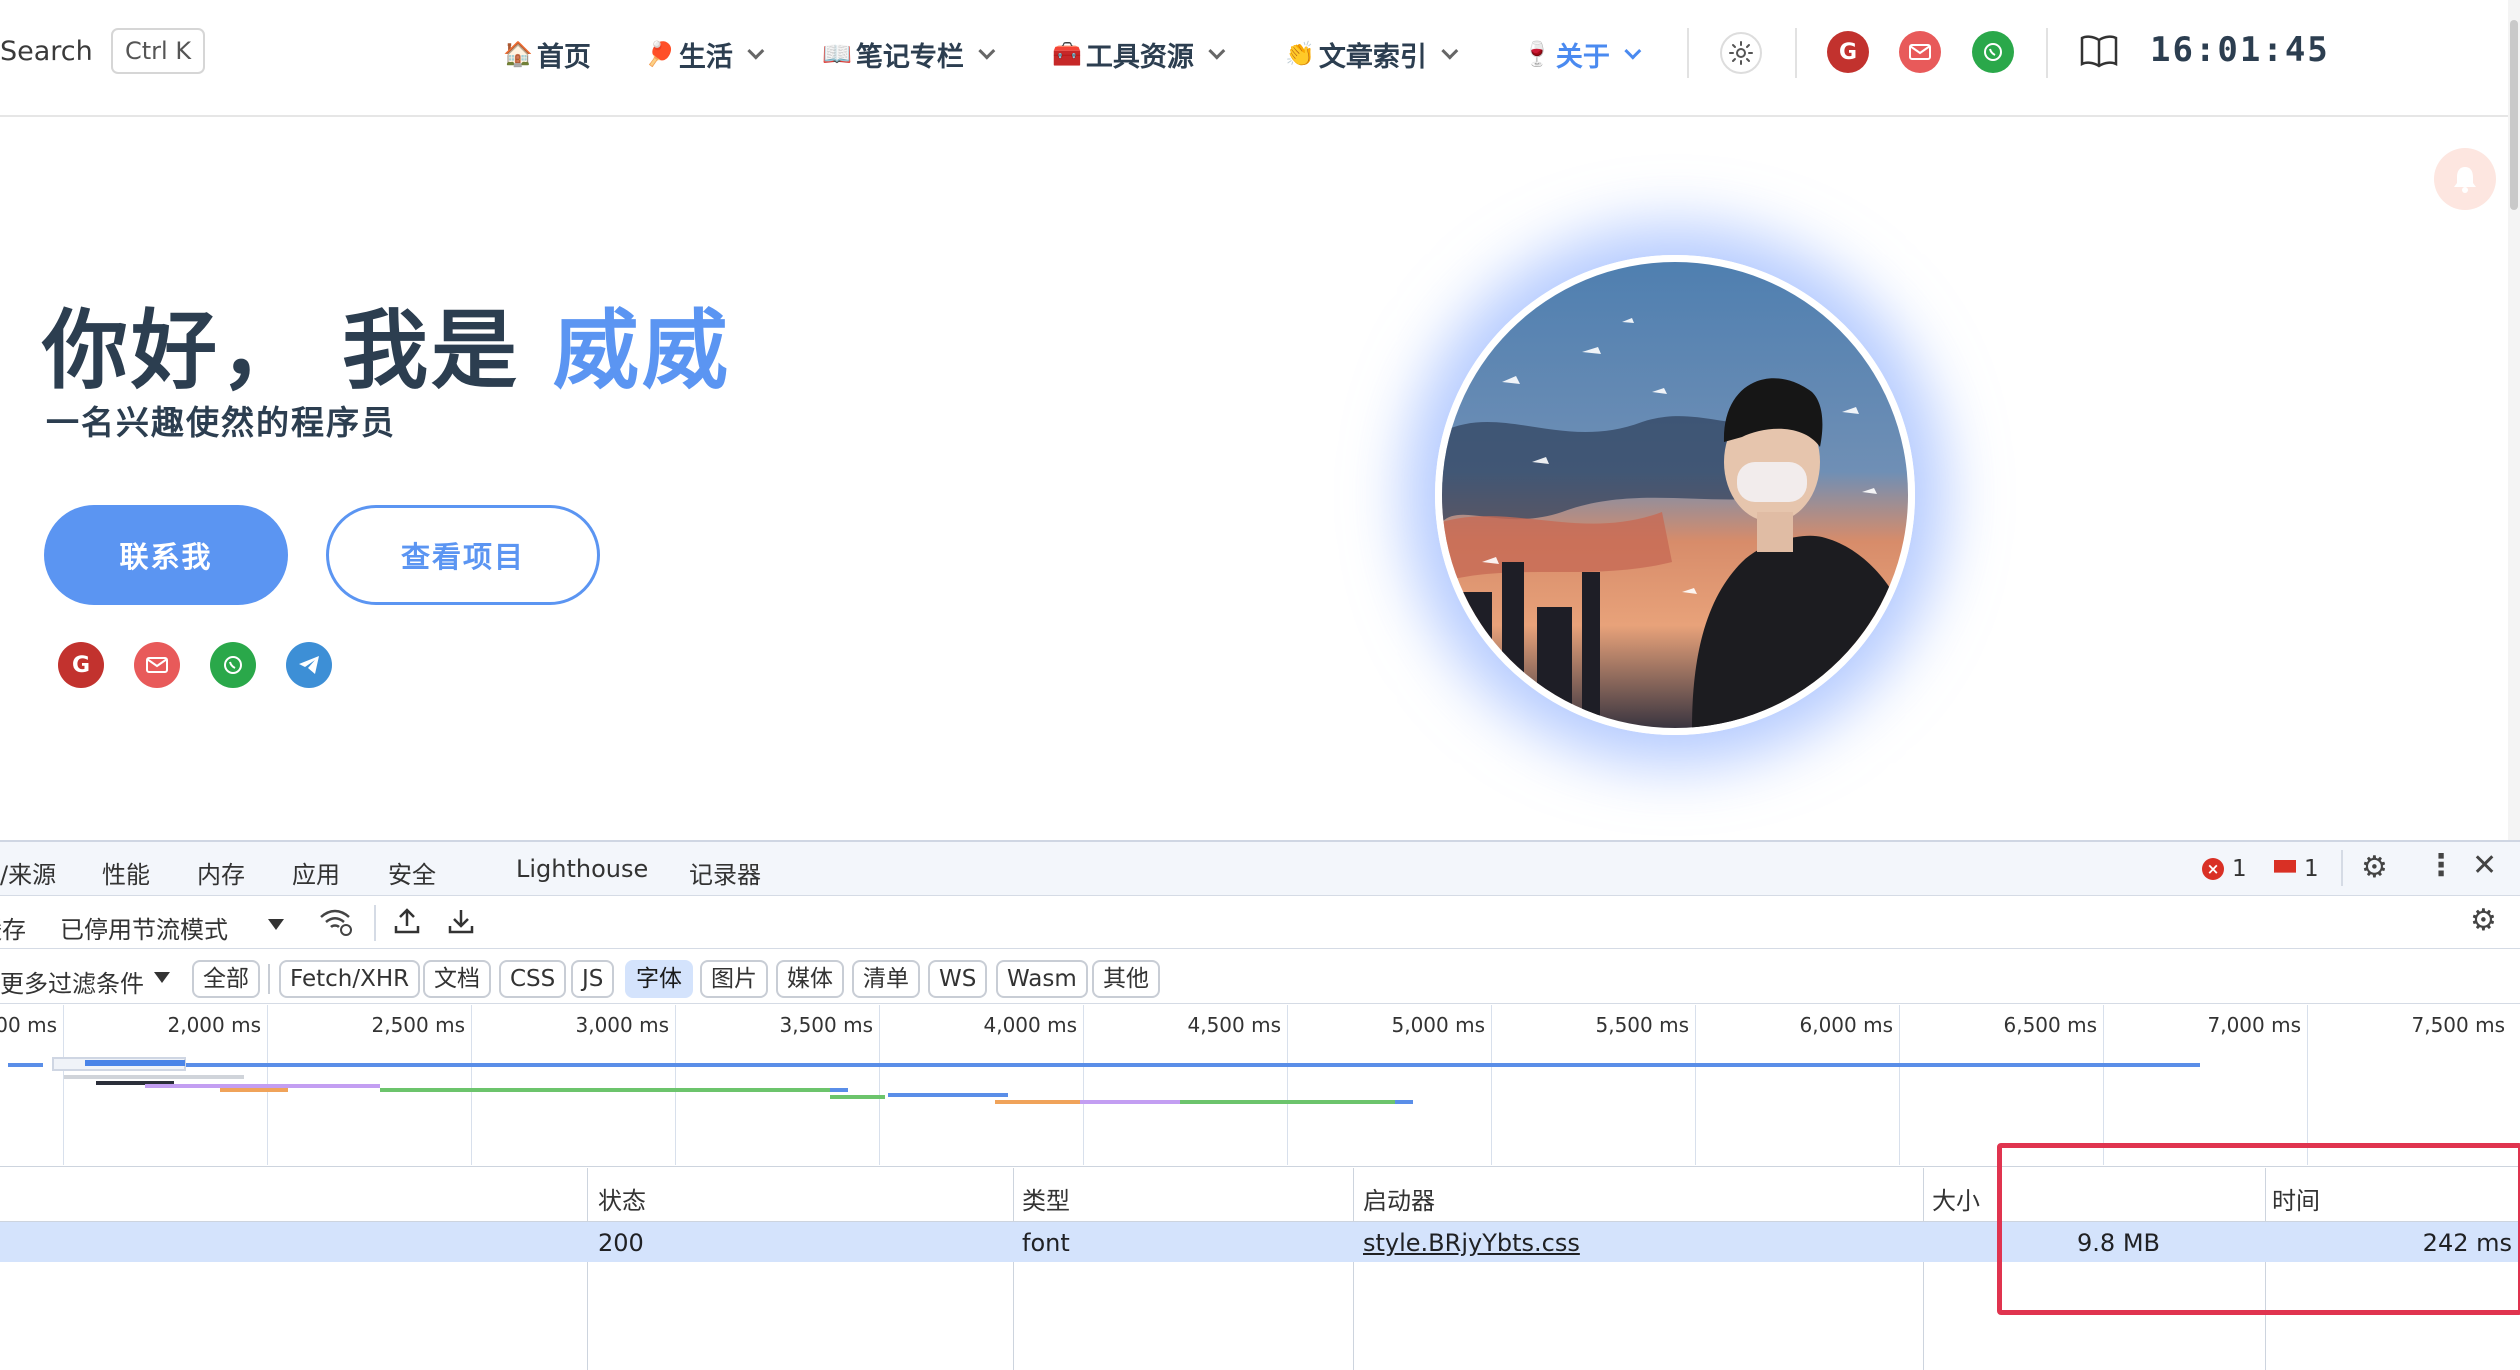 The image size is (2520, 1370). What do you see at coordinates (375, 923) in the screenshot?
I see `toolbar-divider` at bounding box center [375, 923].